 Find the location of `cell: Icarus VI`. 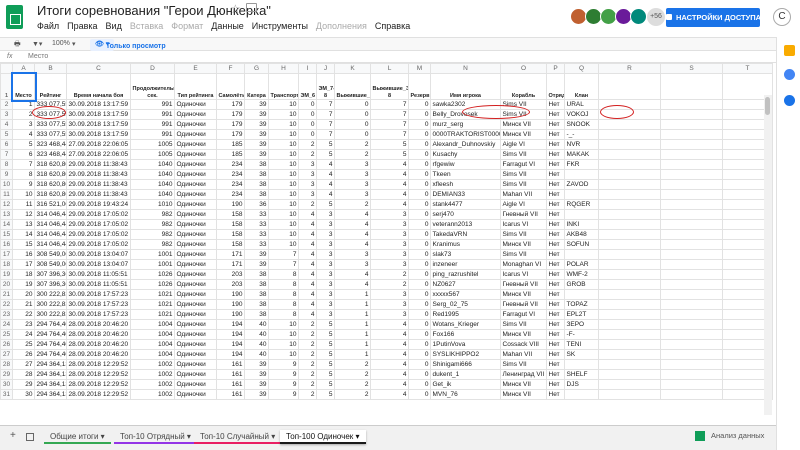

cell: Icarus VI is located at coordinates (523, 224).